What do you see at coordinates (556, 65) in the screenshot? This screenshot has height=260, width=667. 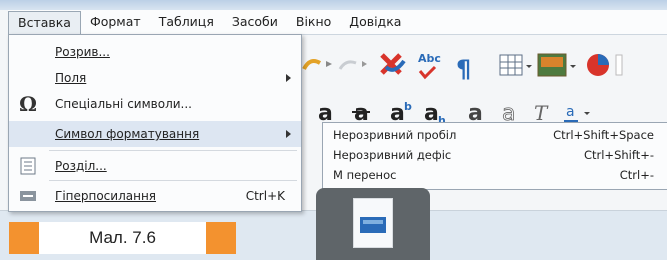 I see `image-icon` at bounding box center [556, 65].